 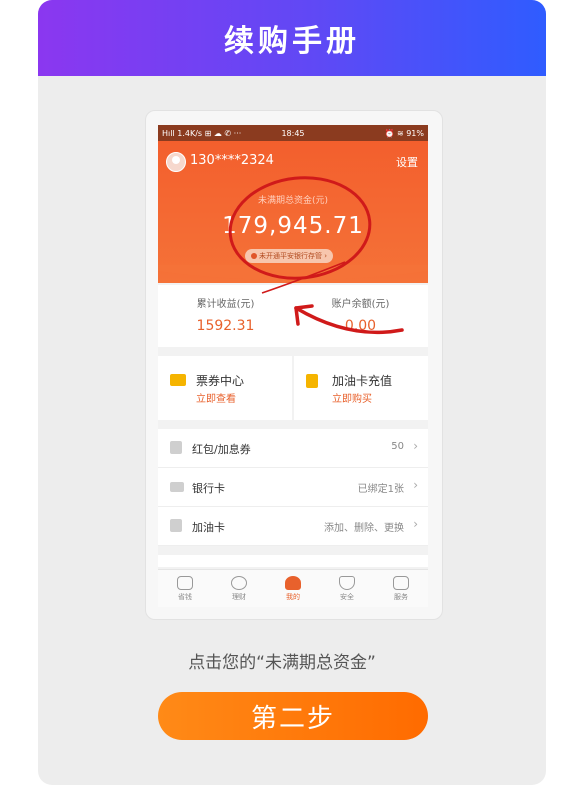 I want to click on tab-finance: 理财, so click(x=239, y=588).